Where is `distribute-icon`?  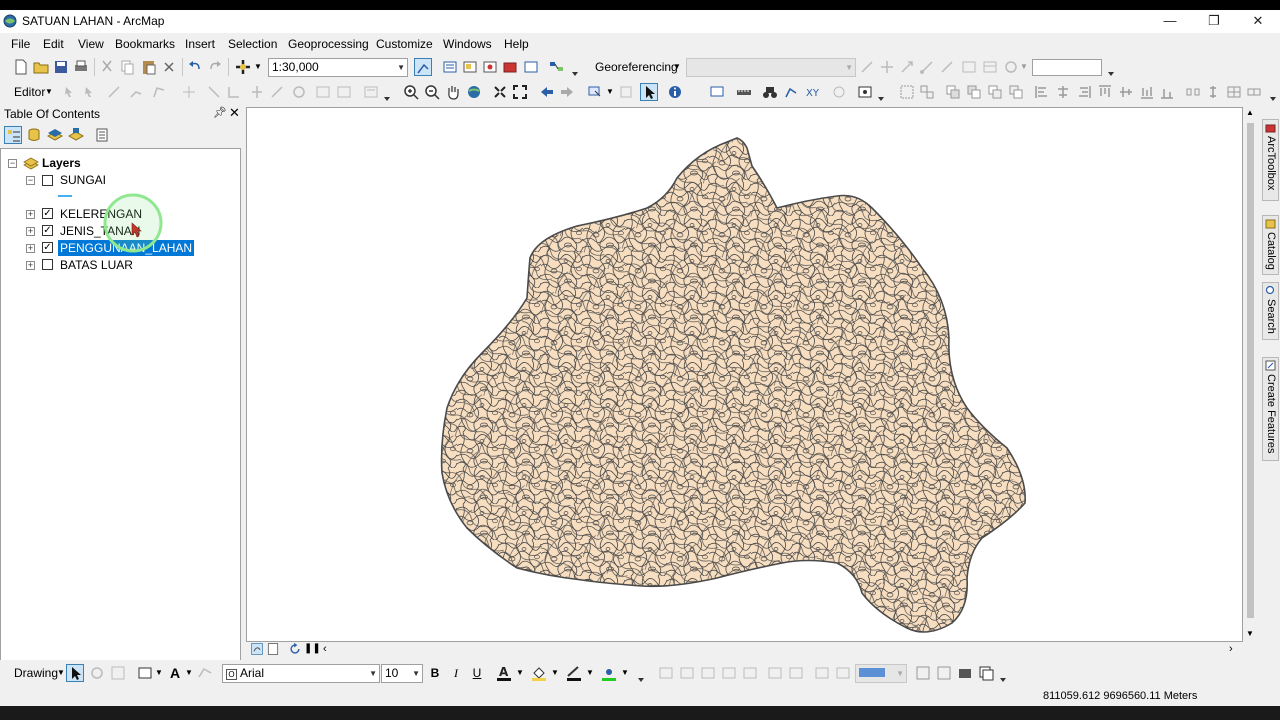 distribute-icon is located at coordinates (1167, 92).